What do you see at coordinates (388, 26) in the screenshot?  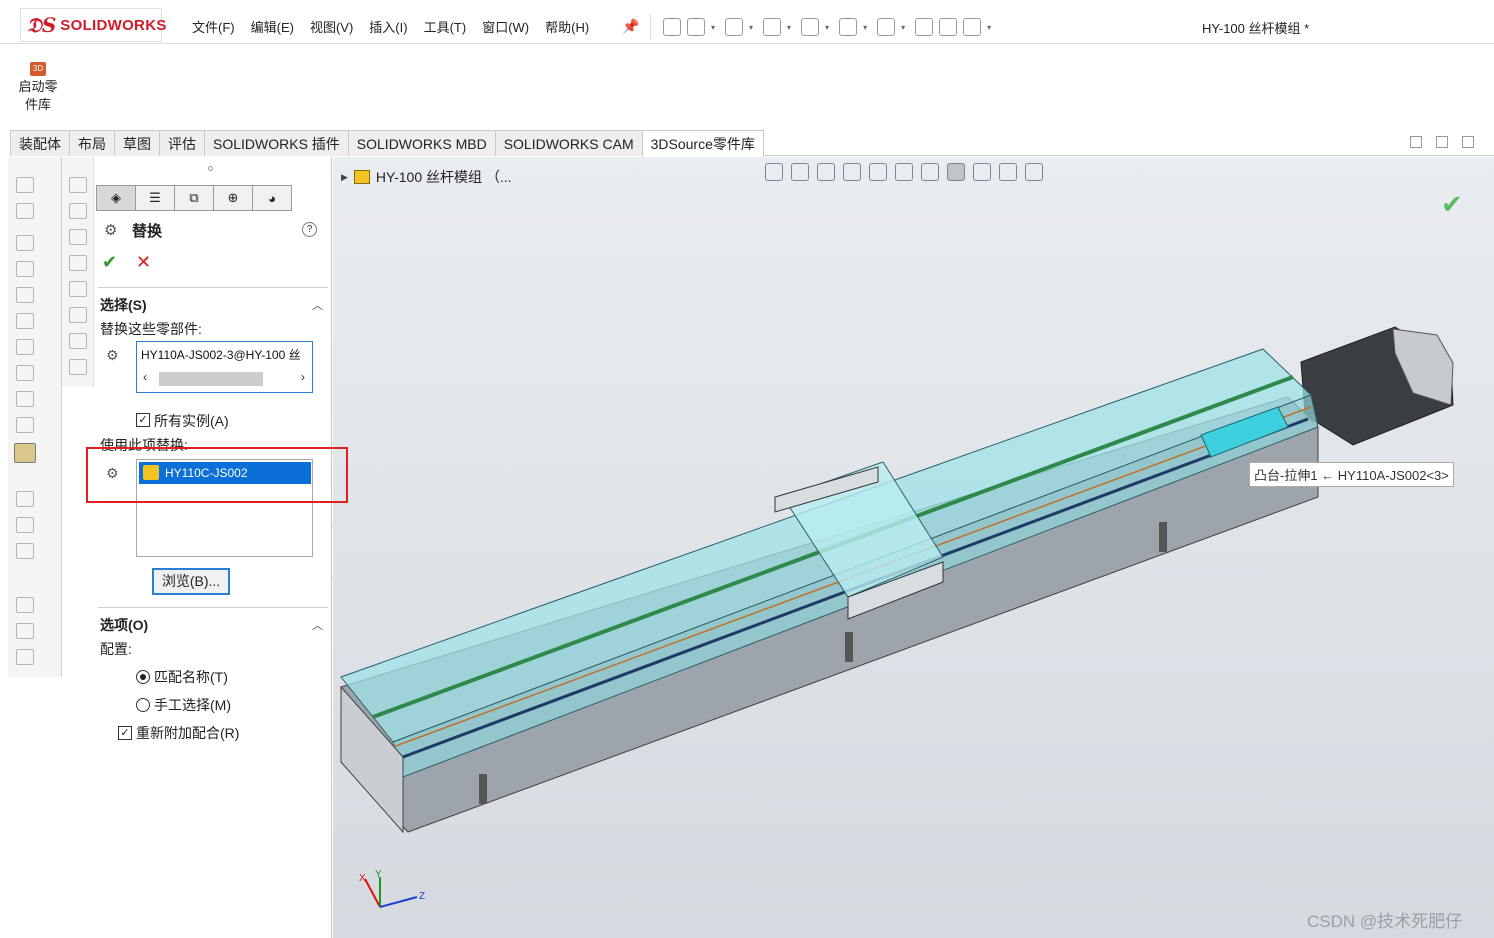 I see `menu-insert: 插入(I)` at bounding box center [388, 26].